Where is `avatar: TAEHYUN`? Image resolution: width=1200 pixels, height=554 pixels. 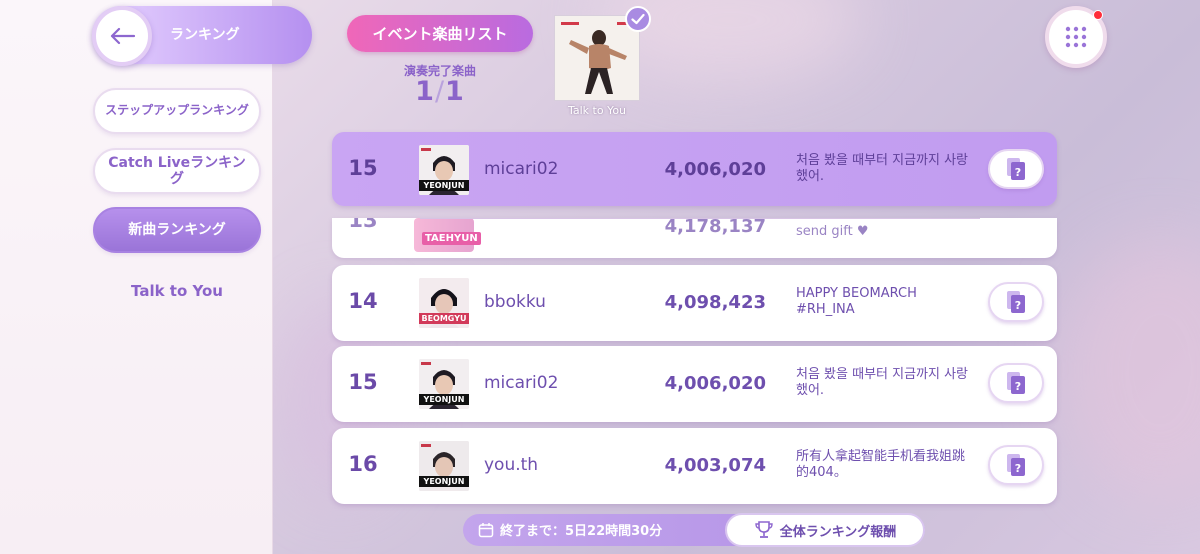 avatar: TAEHYUN is located at coordinates (447, 235).